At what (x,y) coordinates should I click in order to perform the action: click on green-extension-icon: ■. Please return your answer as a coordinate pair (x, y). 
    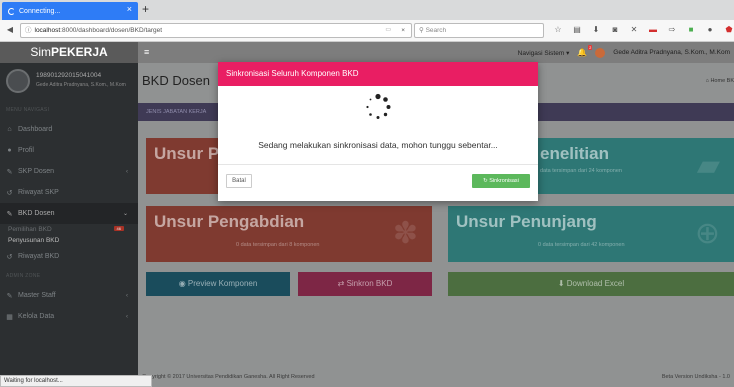
    Looking at the image, I should click on (691, 30).